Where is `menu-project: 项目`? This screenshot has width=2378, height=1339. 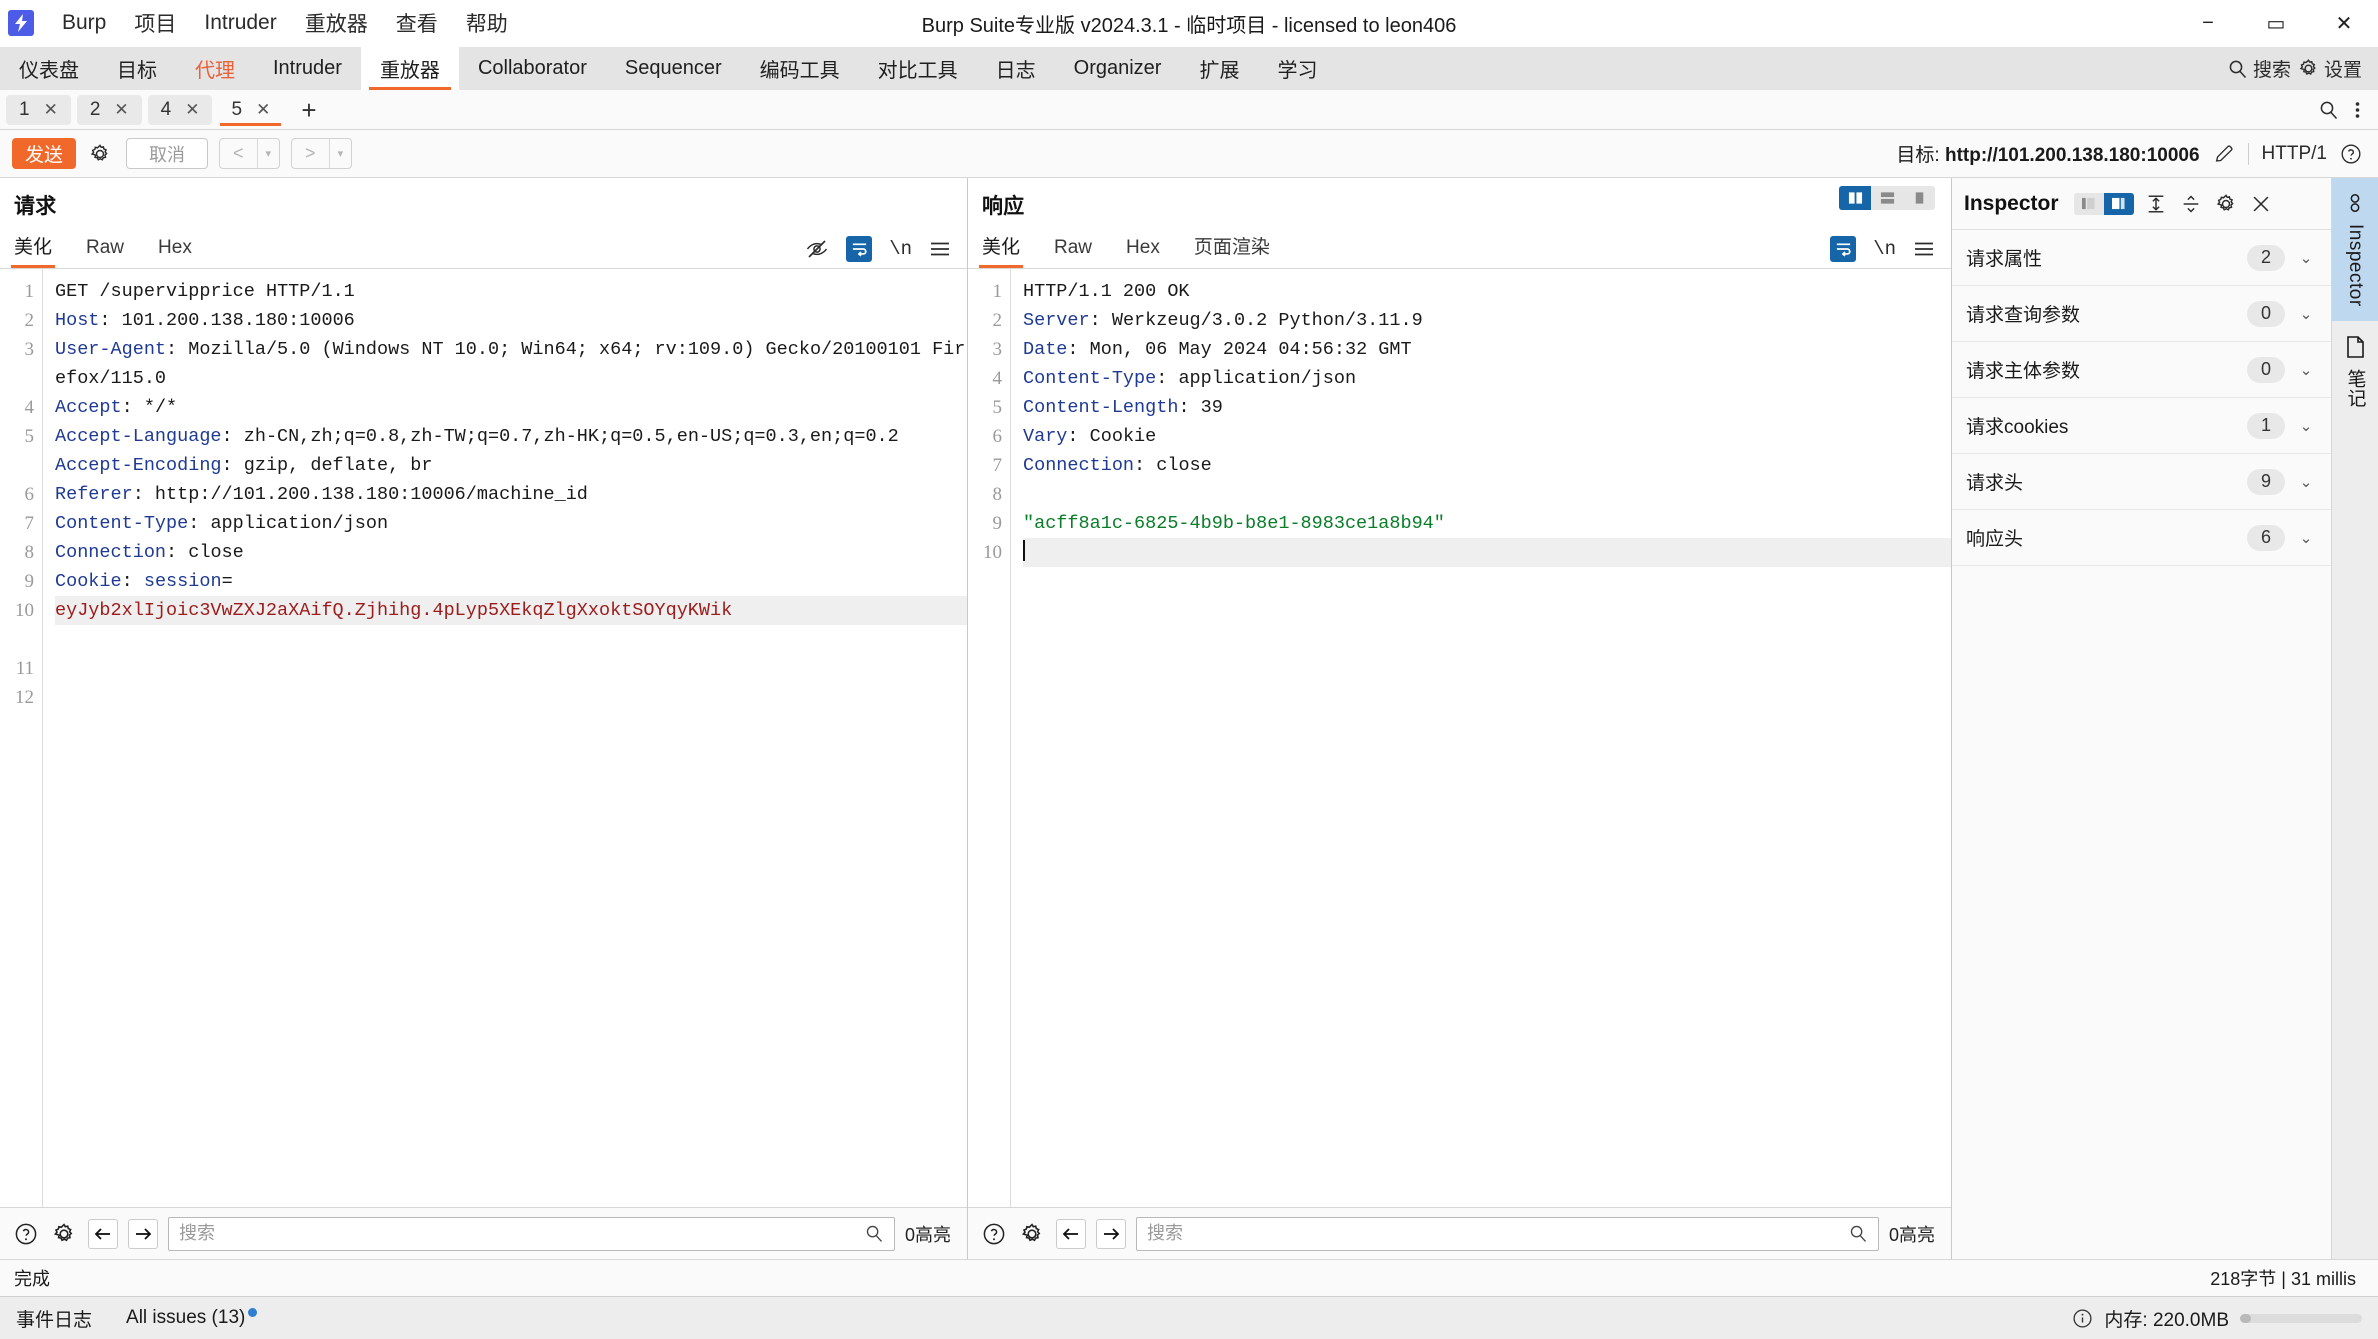 menu-project: 项目 is located at coordinates (155, 23).